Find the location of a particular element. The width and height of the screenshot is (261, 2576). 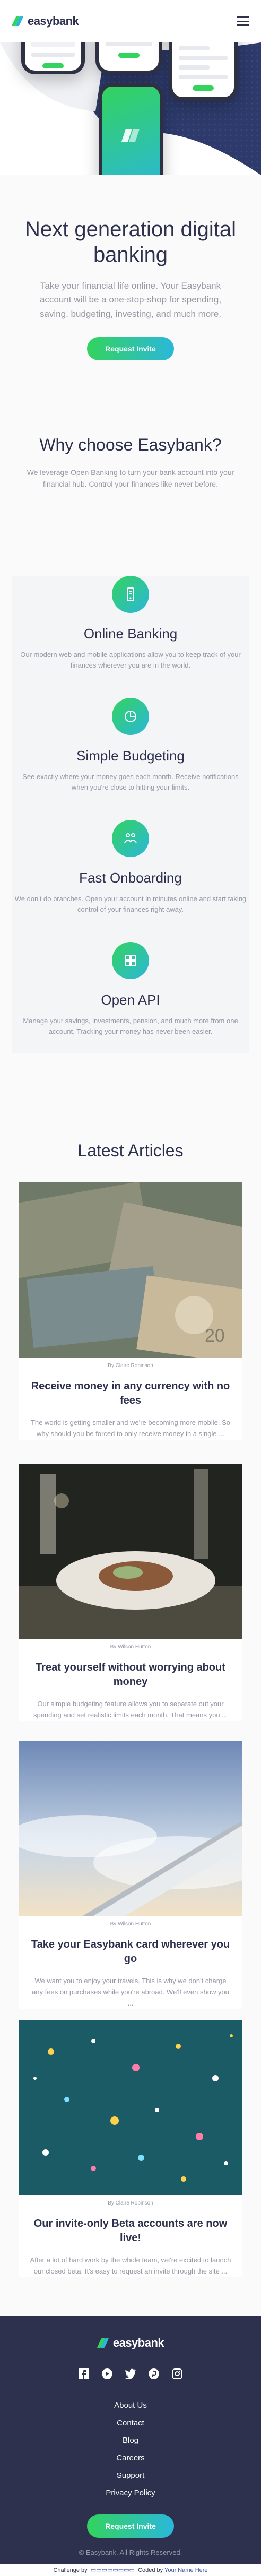

feature-title: Online Banking is located at coordinates (130, 634).